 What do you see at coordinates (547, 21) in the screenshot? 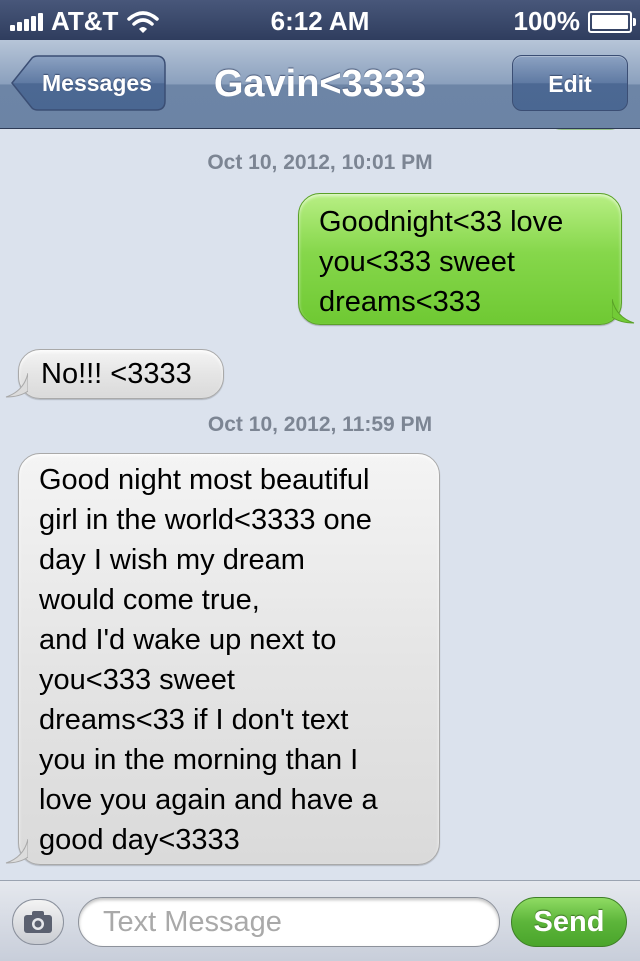
I see `battery-percent: 100%` at bounding box center [547, 21].